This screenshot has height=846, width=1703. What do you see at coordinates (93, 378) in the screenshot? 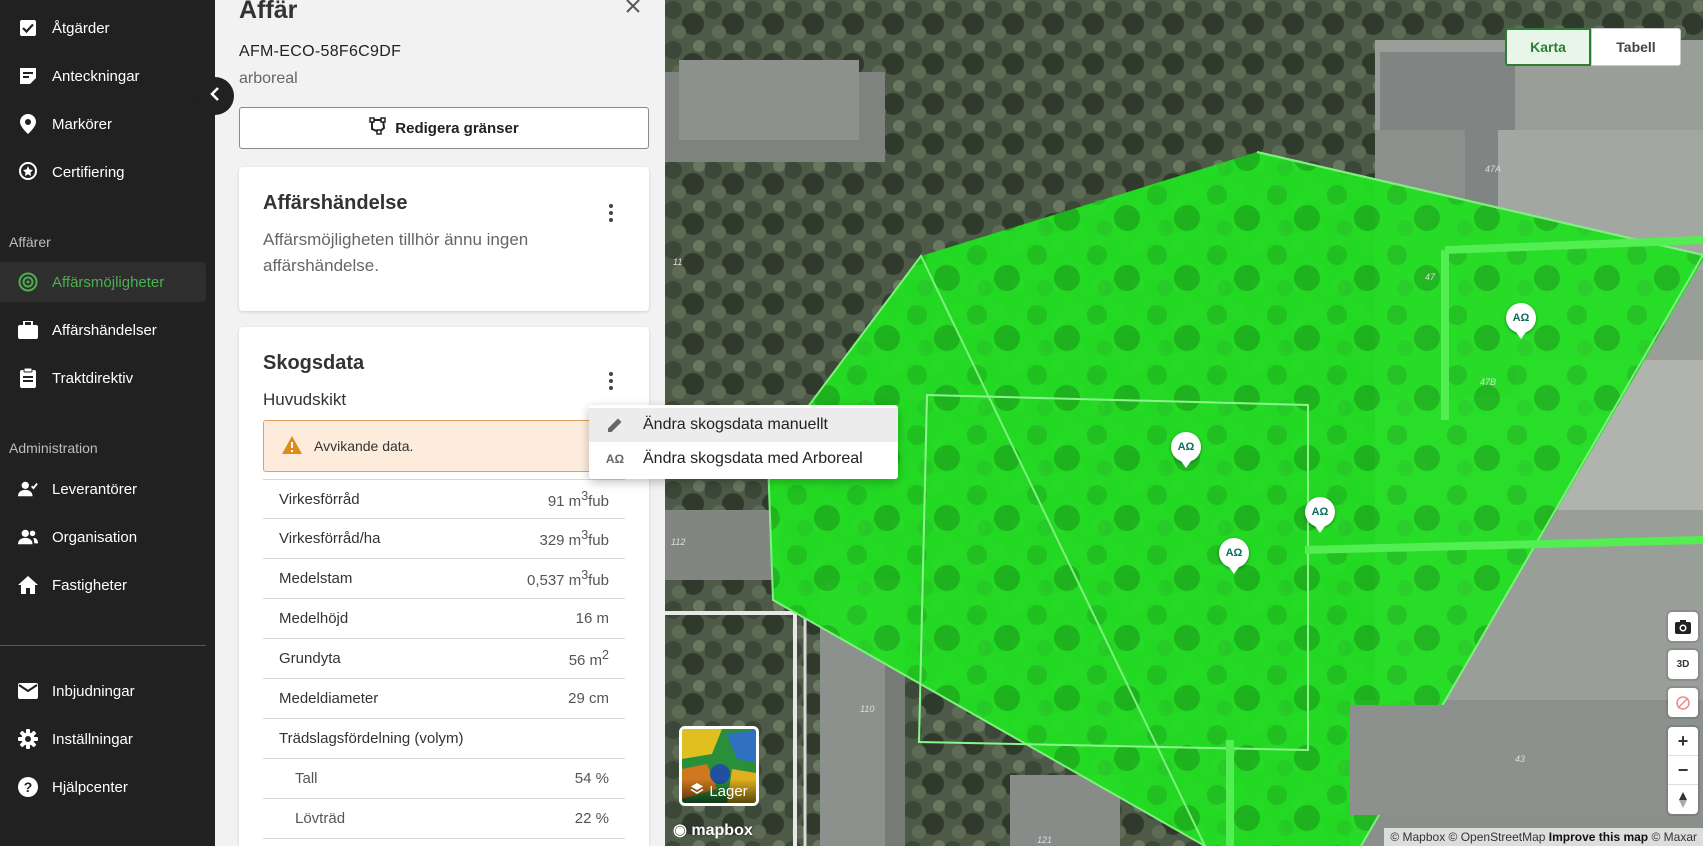
I see `sidebar-item-label: Traktdirektiv` at bounding box center [93, 378].